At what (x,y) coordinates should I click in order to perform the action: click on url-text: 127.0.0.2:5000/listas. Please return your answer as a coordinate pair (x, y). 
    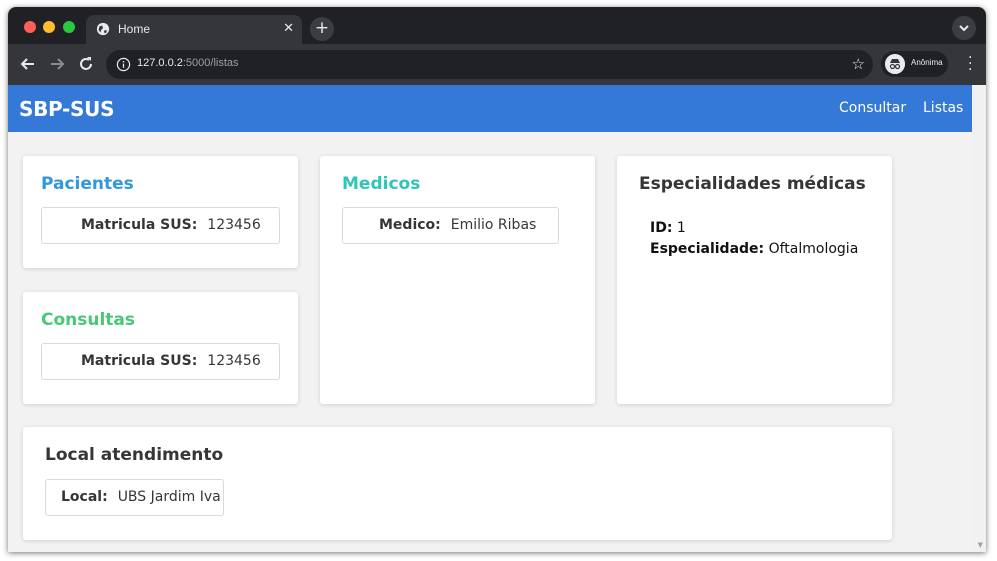
    Looking at the image, I should click on (188, 63).